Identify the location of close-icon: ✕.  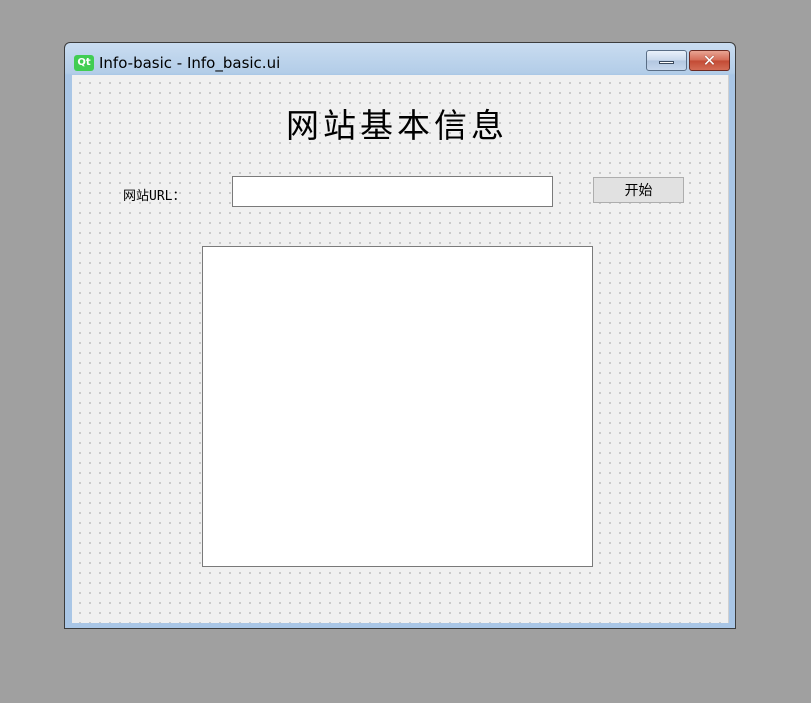
(709, 60).